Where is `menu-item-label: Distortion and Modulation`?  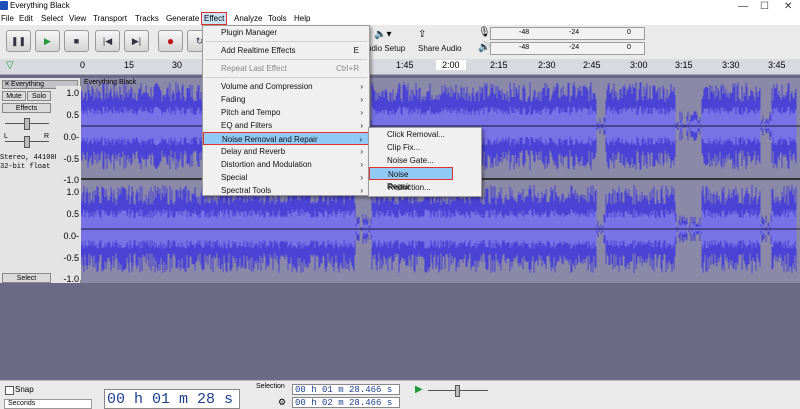 menu-item-label: Distortion and Modulation is located at coordinates (266, 164).